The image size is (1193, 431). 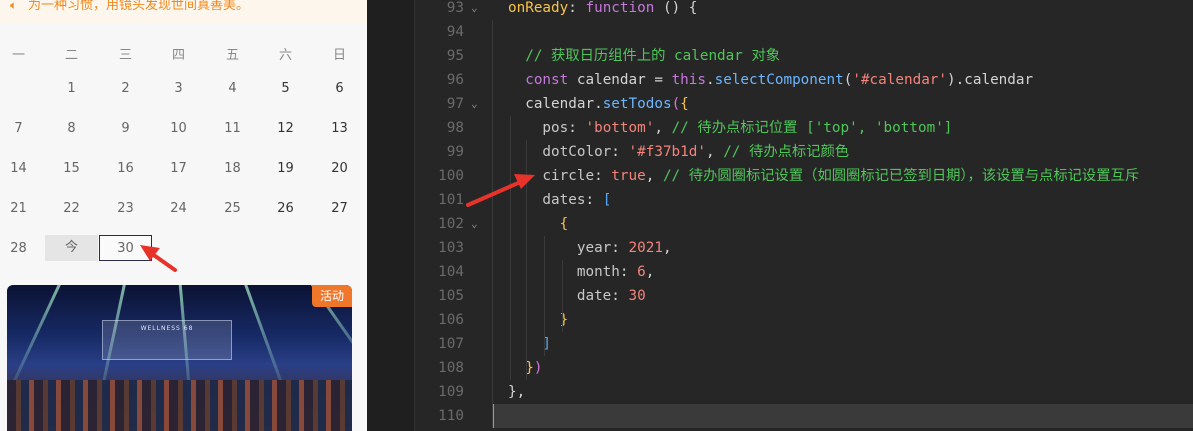 What do you see at coordinates (285, 129) in the screenshot?
I see `calendar-day: 12` at bounding box center [285, 129].